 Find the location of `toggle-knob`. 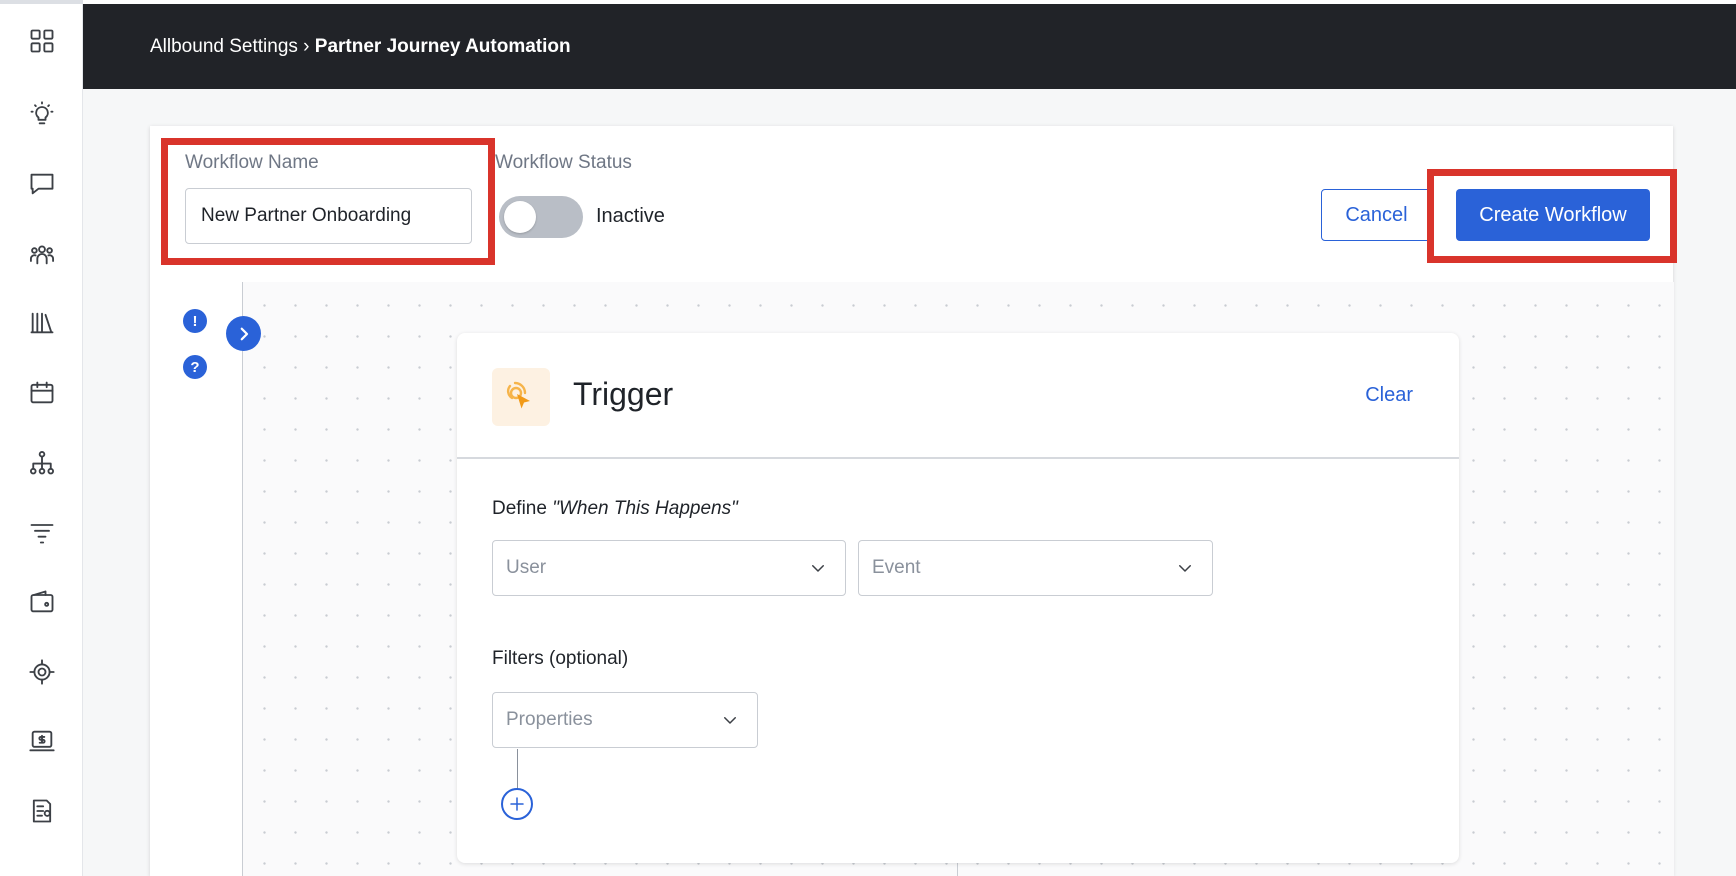

toggle-knob is located at coordinates (520, 217).